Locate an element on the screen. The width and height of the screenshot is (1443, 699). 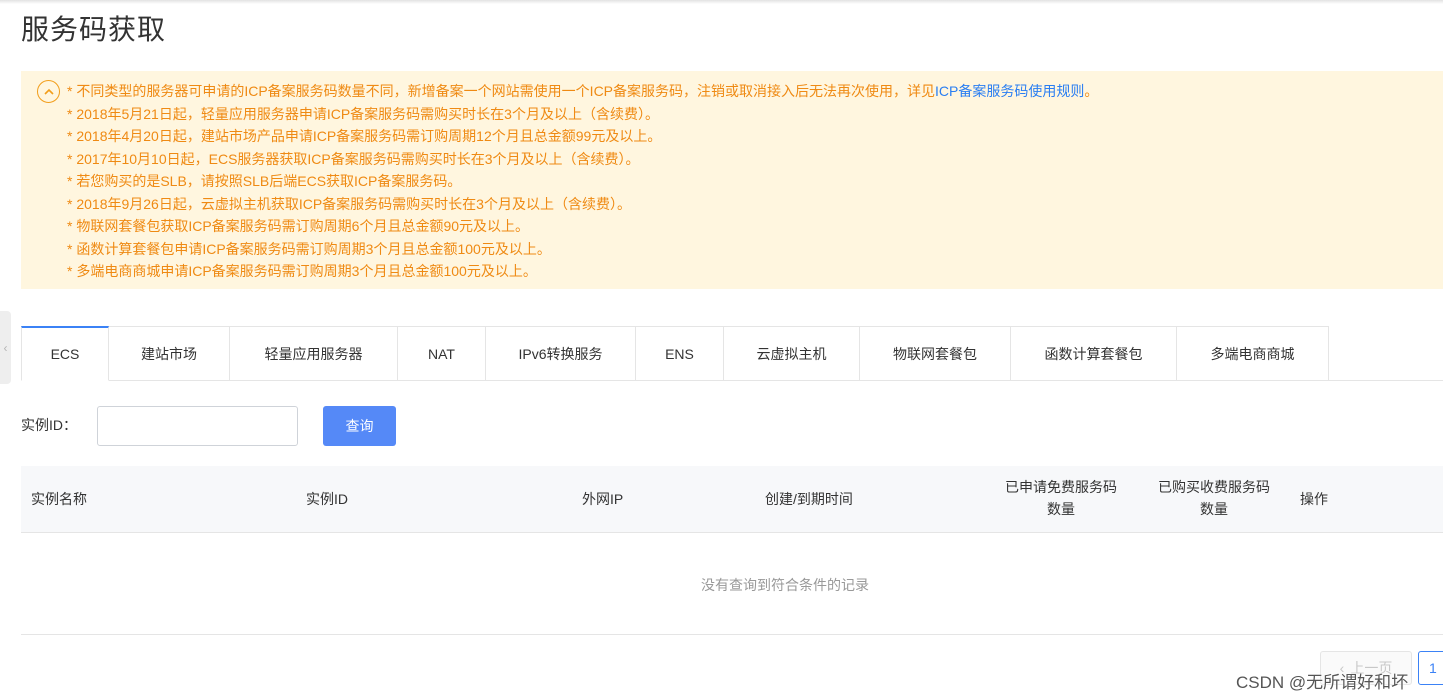
page-number-button: 1 is located at coordinates (1430, 668).